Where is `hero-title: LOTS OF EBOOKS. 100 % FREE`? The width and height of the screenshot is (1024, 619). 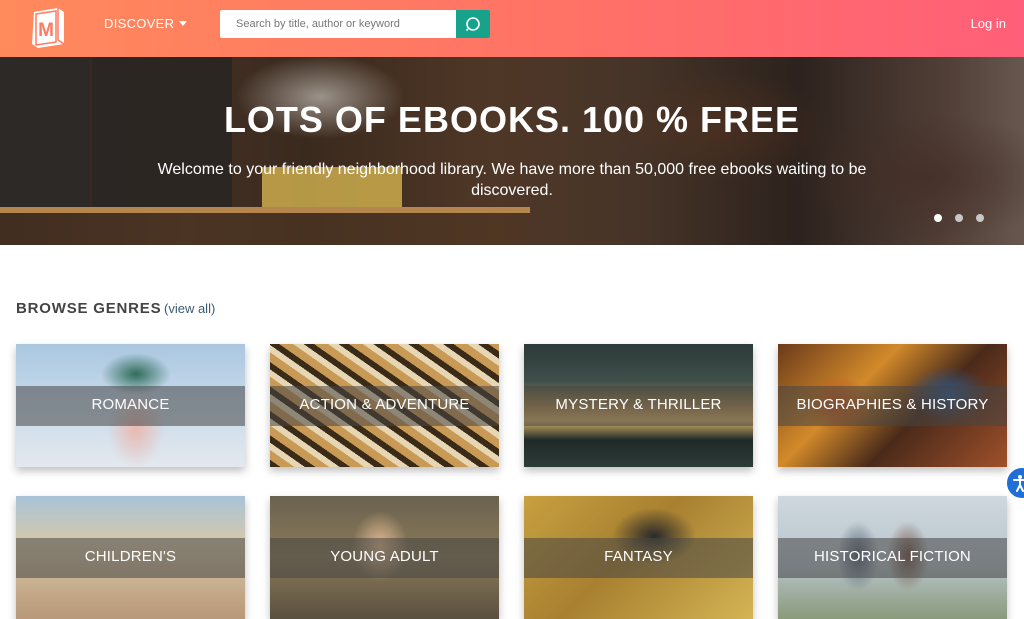 hero-title: LOTS OF EBOOKS. 100 % FREE is located at coordinates (512, 119).